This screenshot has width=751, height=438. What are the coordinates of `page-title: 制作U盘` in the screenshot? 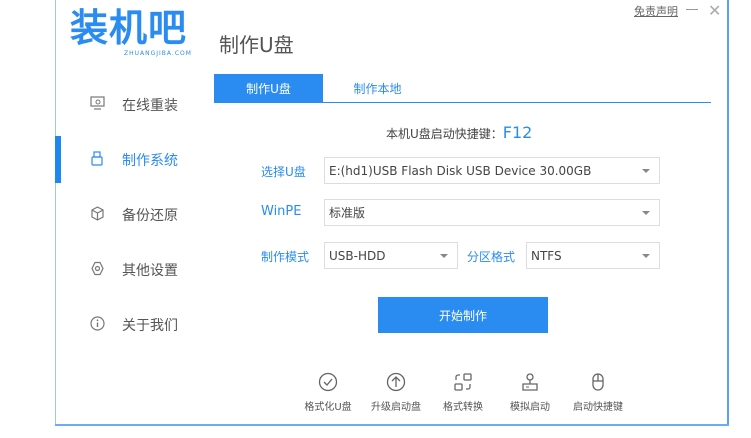 It's located at (256, 45).